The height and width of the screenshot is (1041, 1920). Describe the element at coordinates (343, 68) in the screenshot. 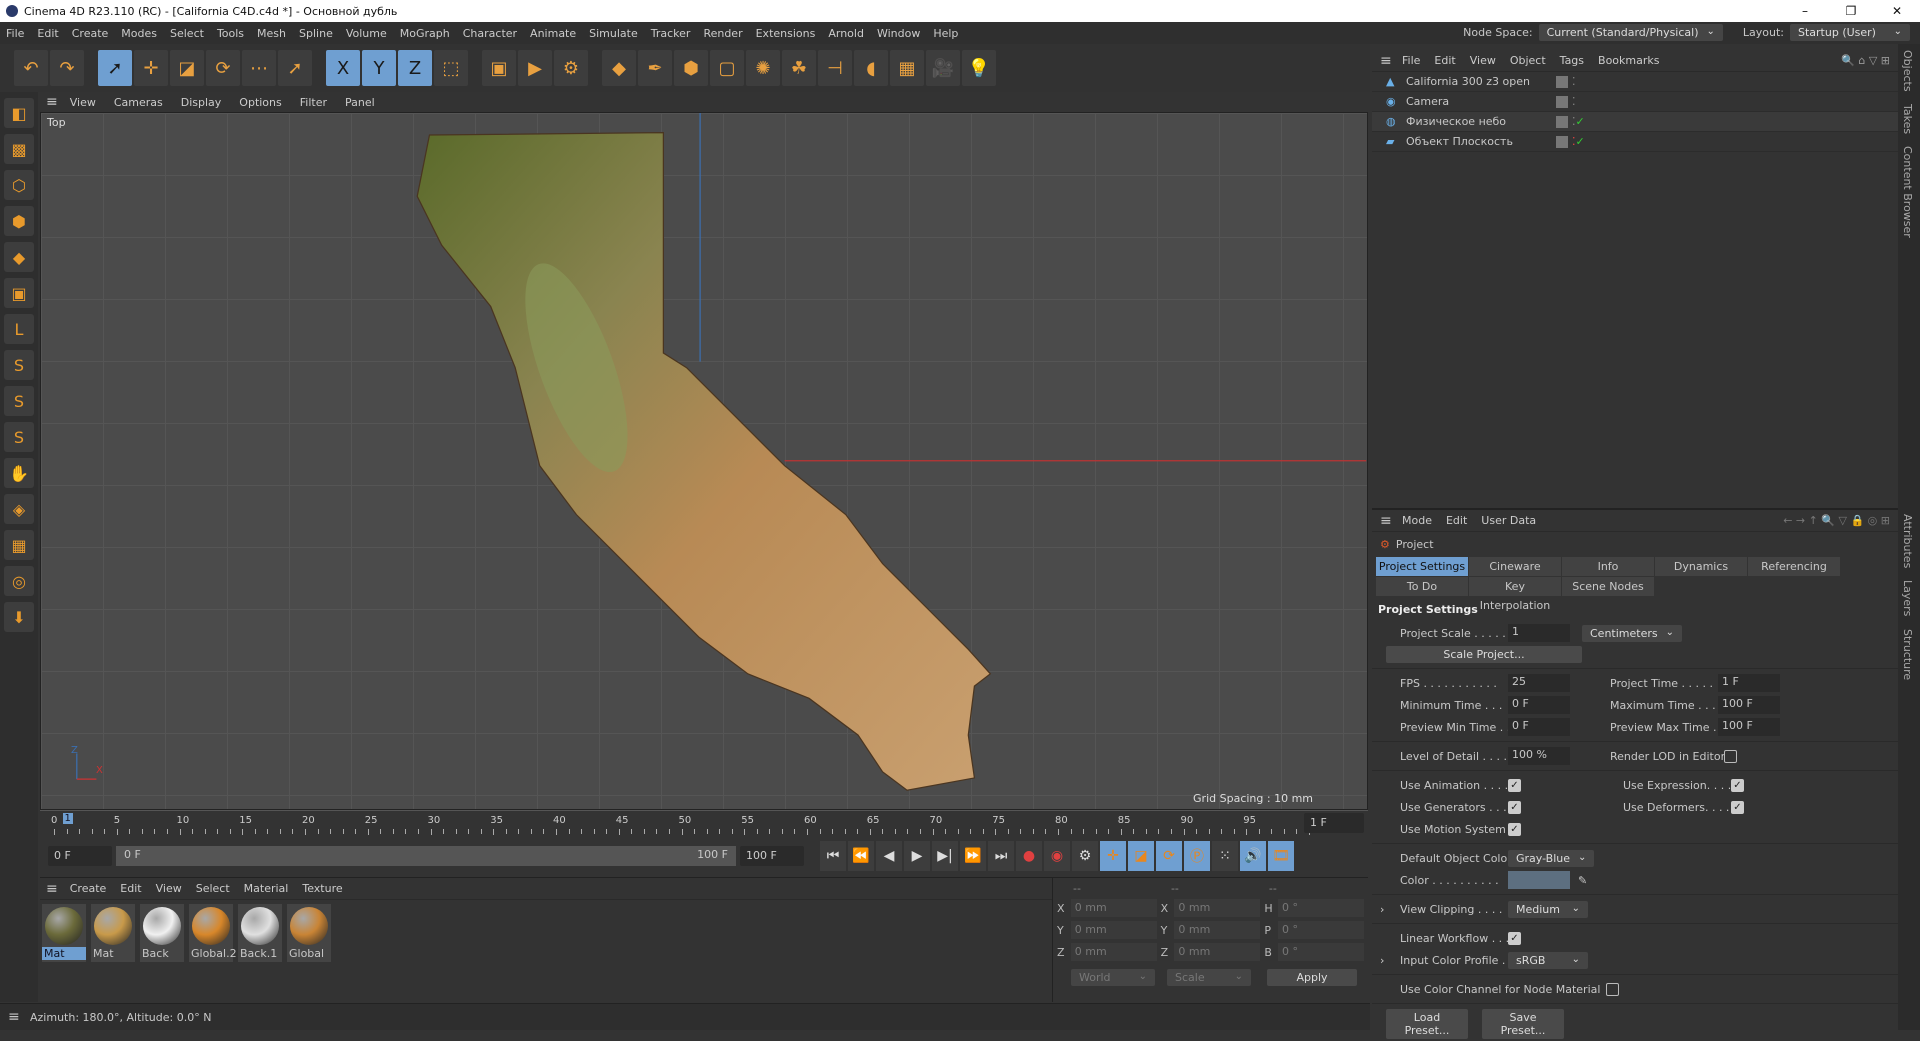

I see `x-axis-icon: X` at that location.